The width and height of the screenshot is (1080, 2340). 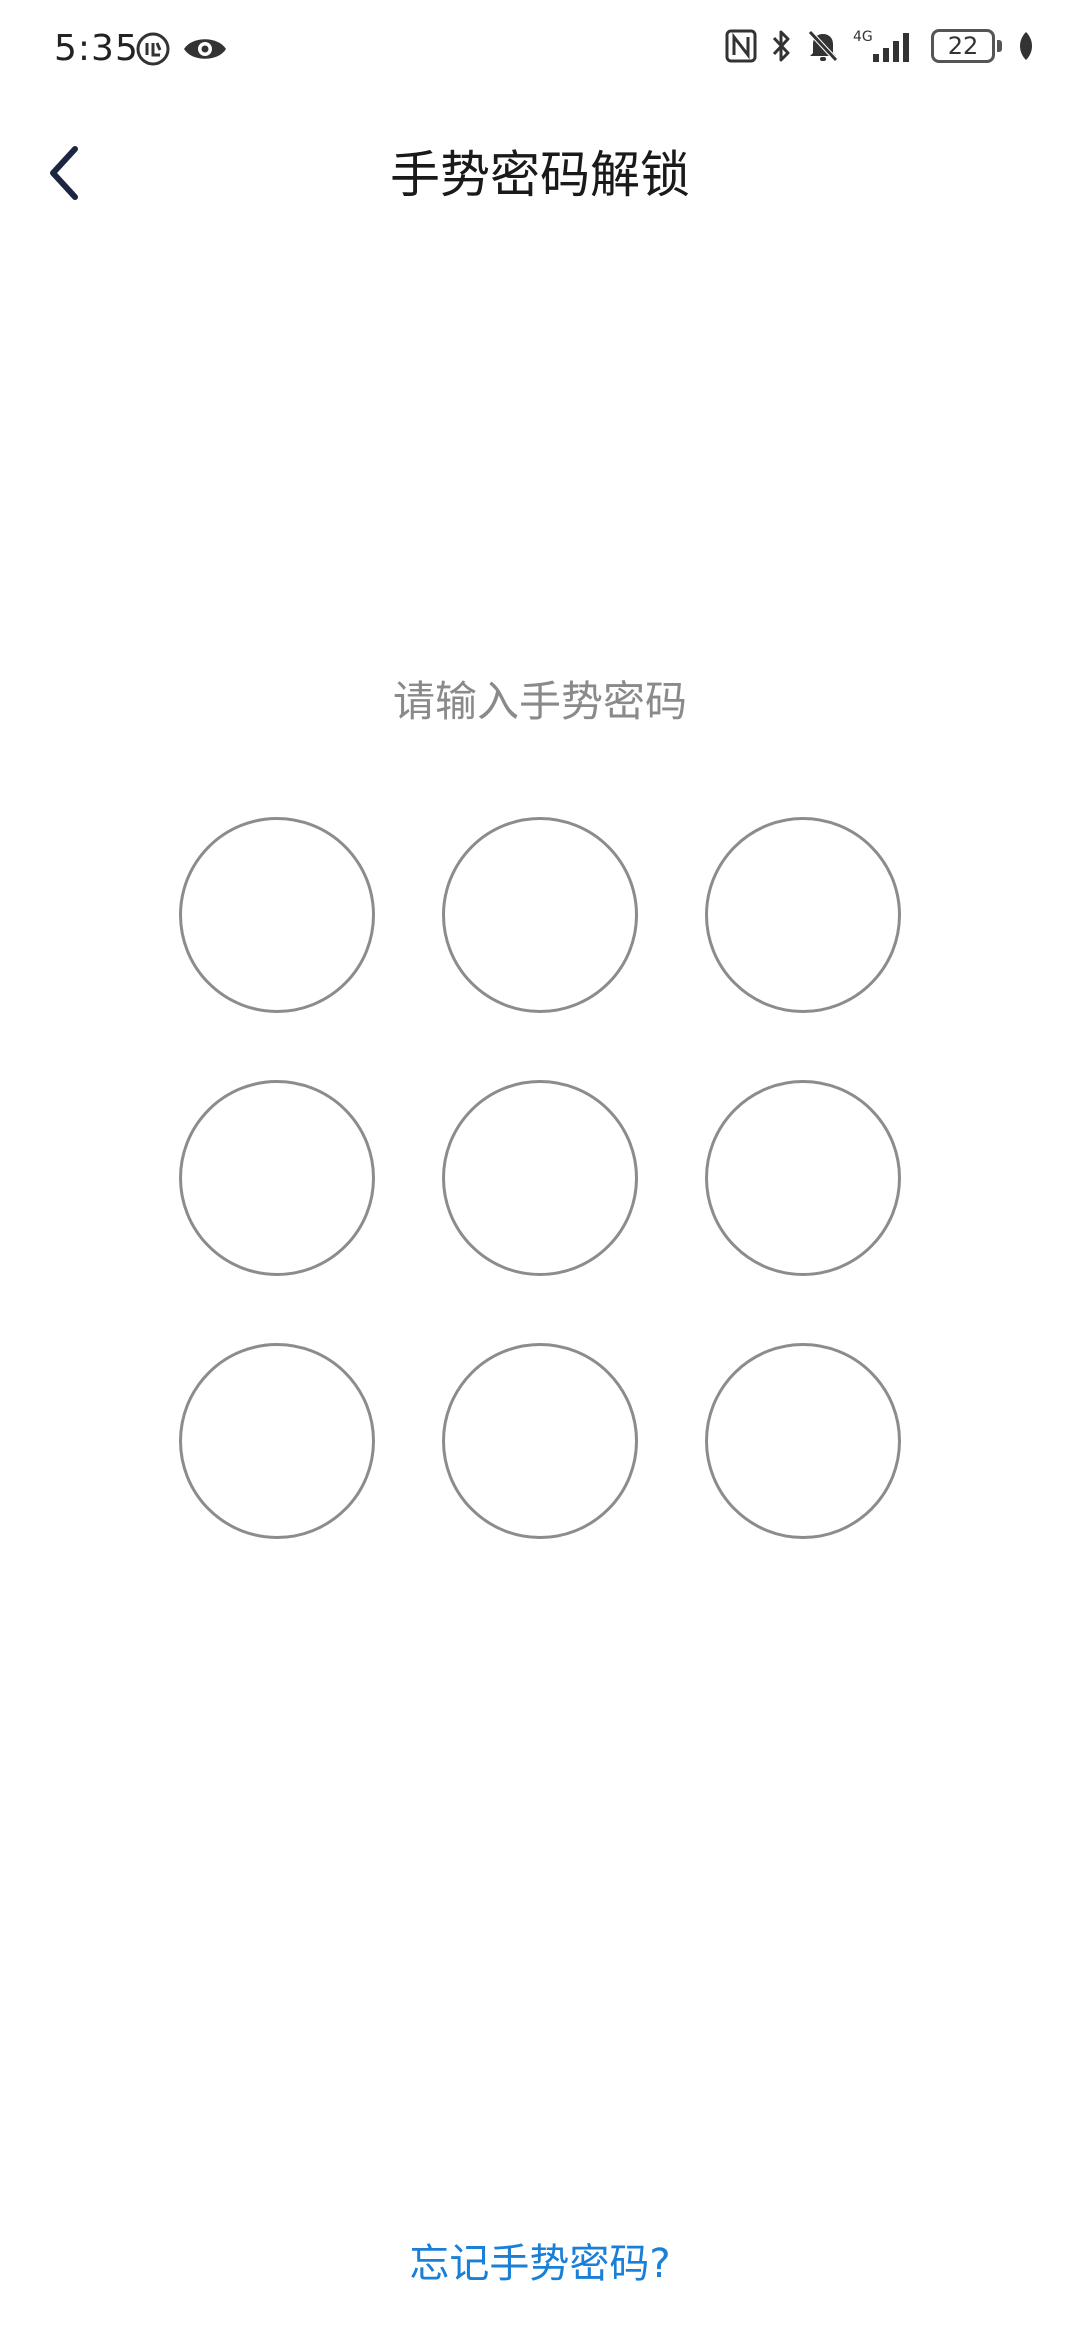 What do you see at coordinates (96, 48) in the screenshot?
I see `status-time: 5:35` at bounding box center [96, 48].